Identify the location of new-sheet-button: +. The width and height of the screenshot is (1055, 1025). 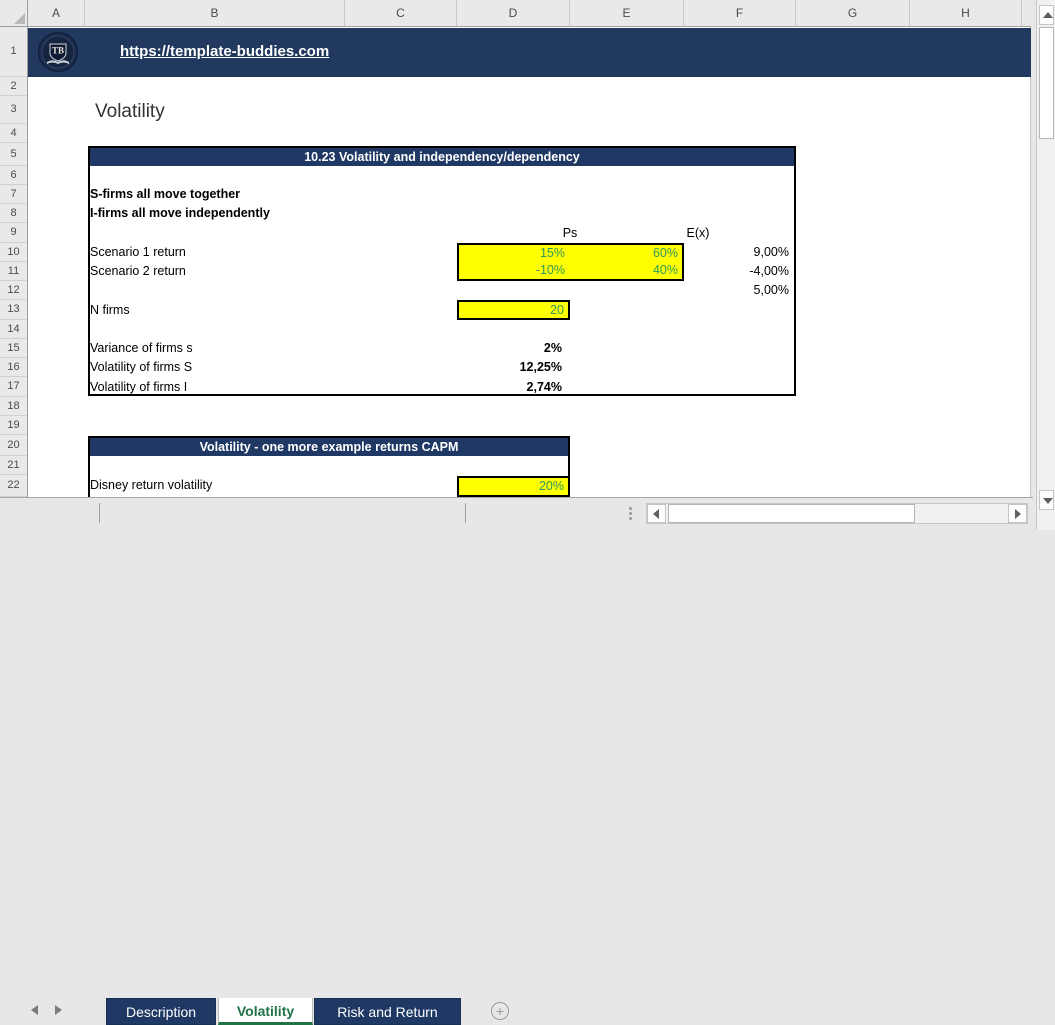
(500, 1011).